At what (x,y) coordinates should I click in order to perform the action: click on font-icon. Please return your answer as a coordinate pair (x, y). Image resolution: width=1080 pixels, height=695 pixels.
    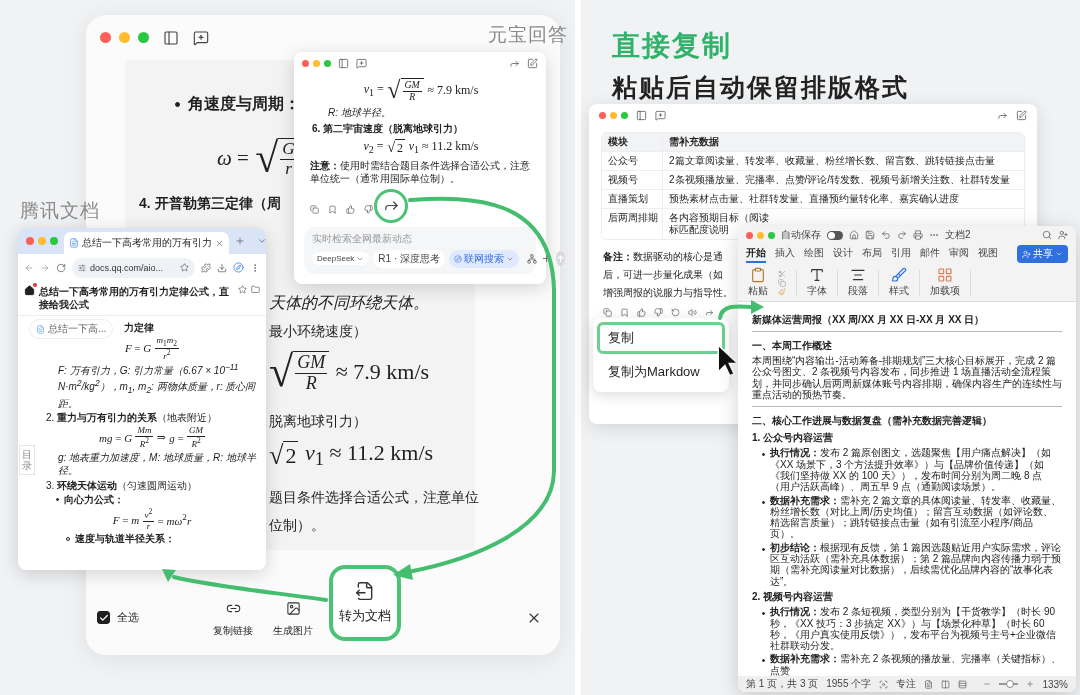
    Looking at the image, I should click on (817, 275).